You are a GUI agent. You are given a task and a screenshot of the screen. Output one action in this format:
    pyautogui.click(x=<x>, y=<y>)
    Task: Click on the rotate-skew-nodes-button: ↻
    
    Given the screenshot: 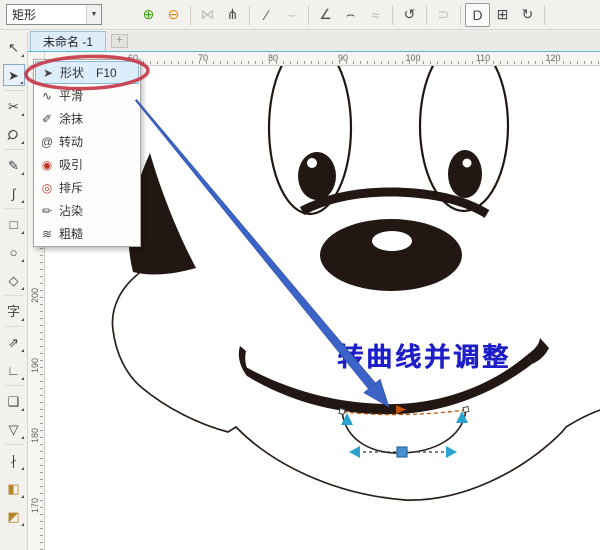 What is the action you would take?
    pyautogui.click(x=527, y=15)
    